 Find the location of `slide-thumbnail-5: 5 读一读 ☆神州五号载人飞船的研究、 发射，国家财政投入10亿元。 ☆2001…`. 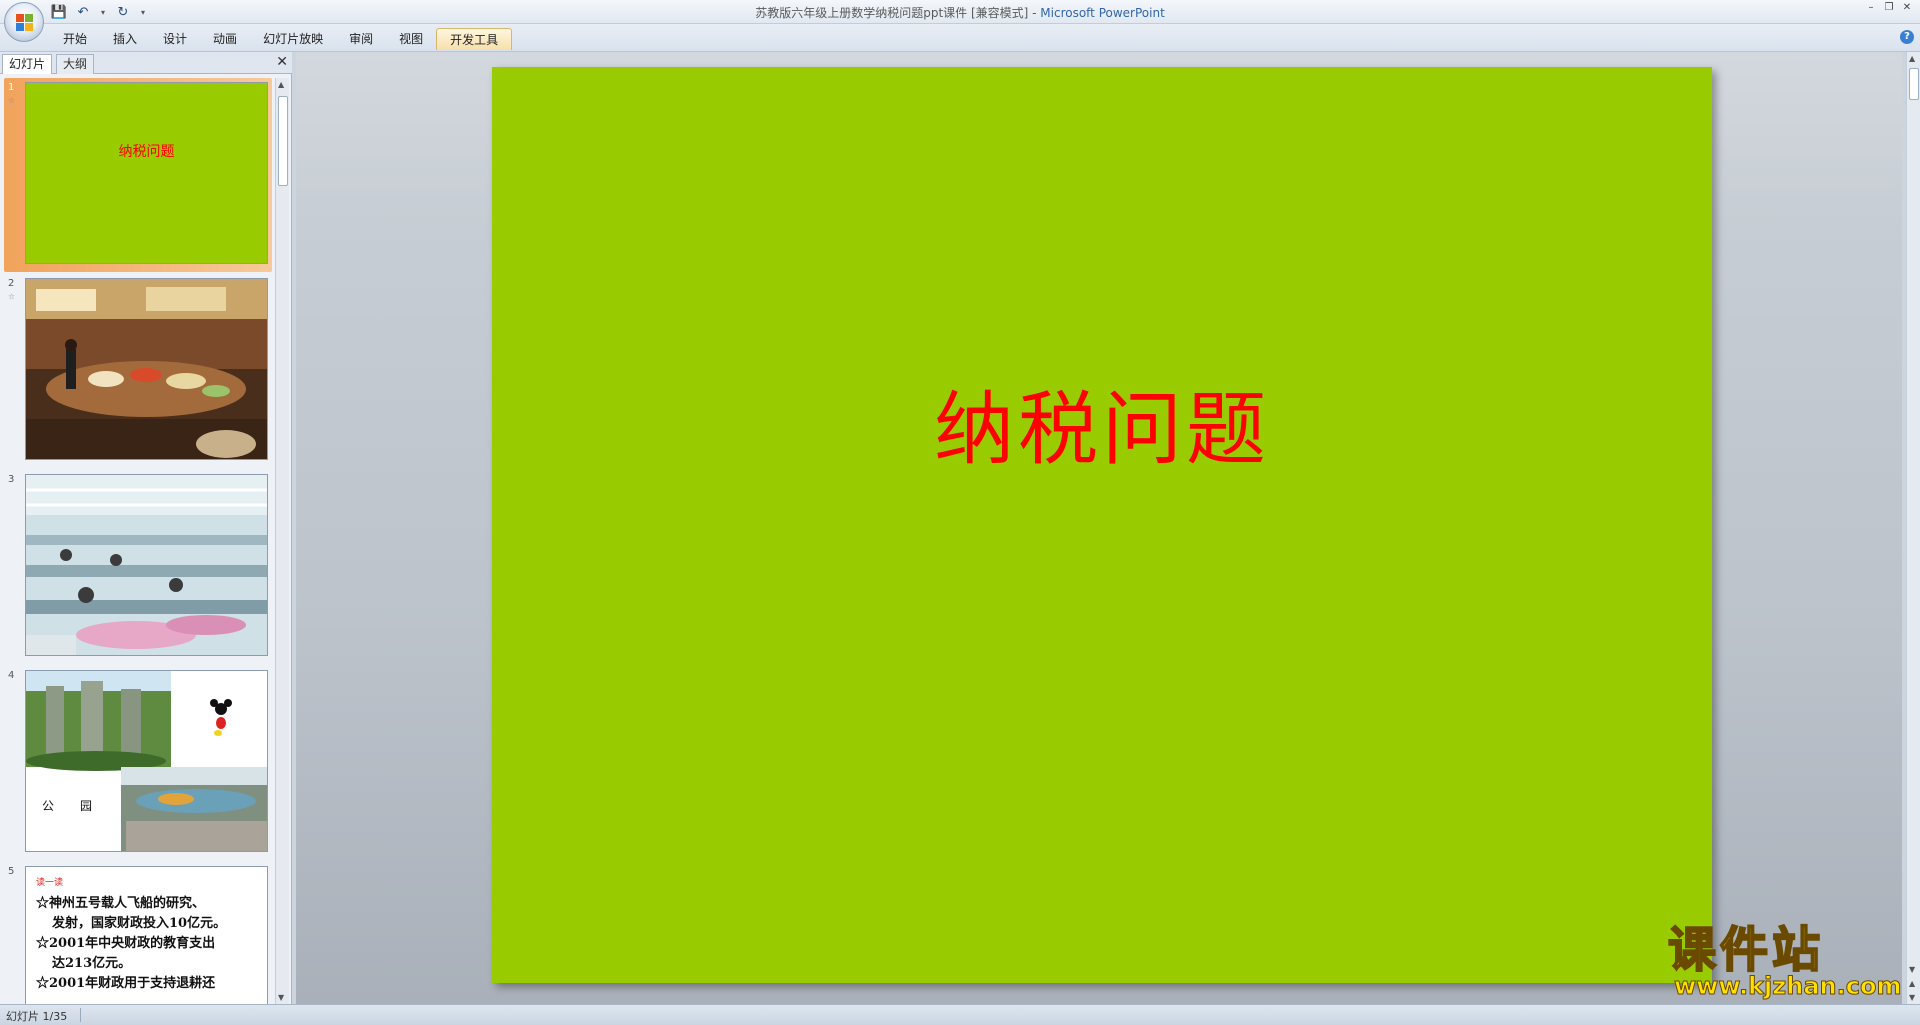

slide-thumbnail-5: 5 读一读 ☆神州五号载人飞船的研究、 发射，国家财政投入10亿元。 ☆2001… is located at coordinates (138, 933).